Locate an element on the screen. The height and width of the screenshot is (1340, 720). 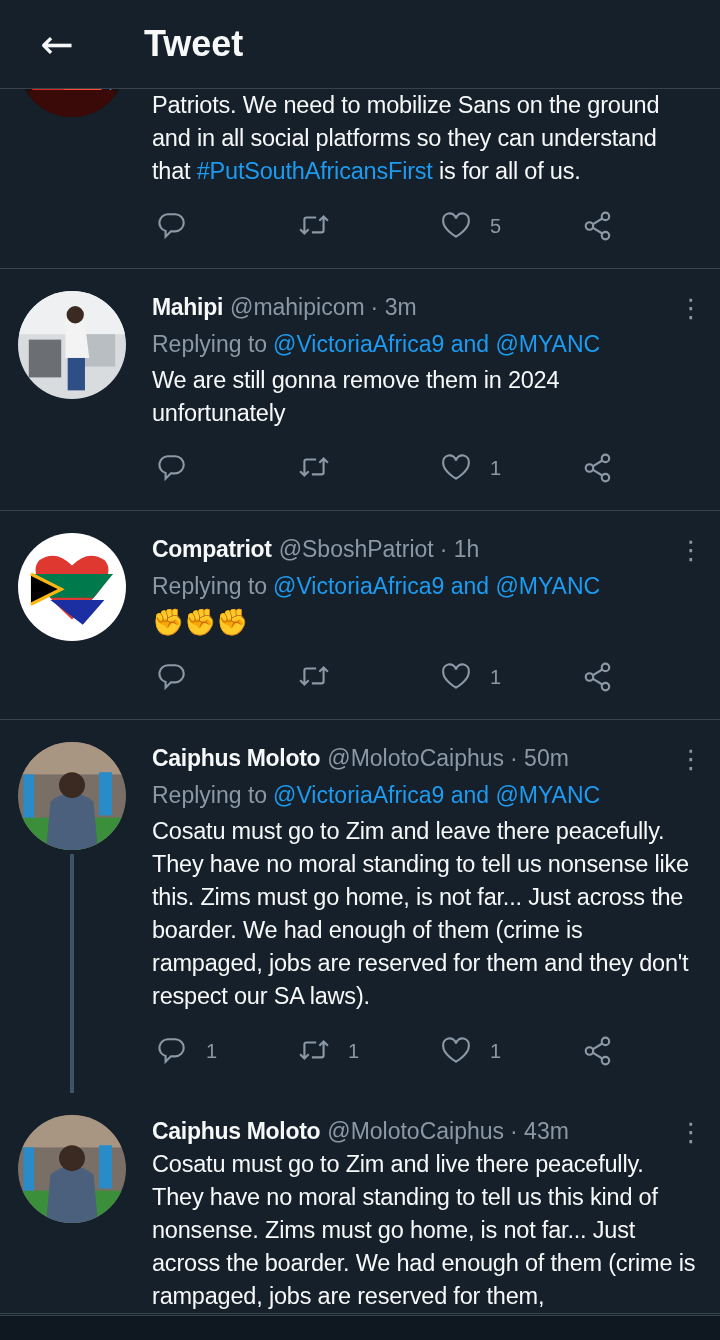
hashtag-link: #PutSouthAfricansFirst is located at coordinates (314, 171).